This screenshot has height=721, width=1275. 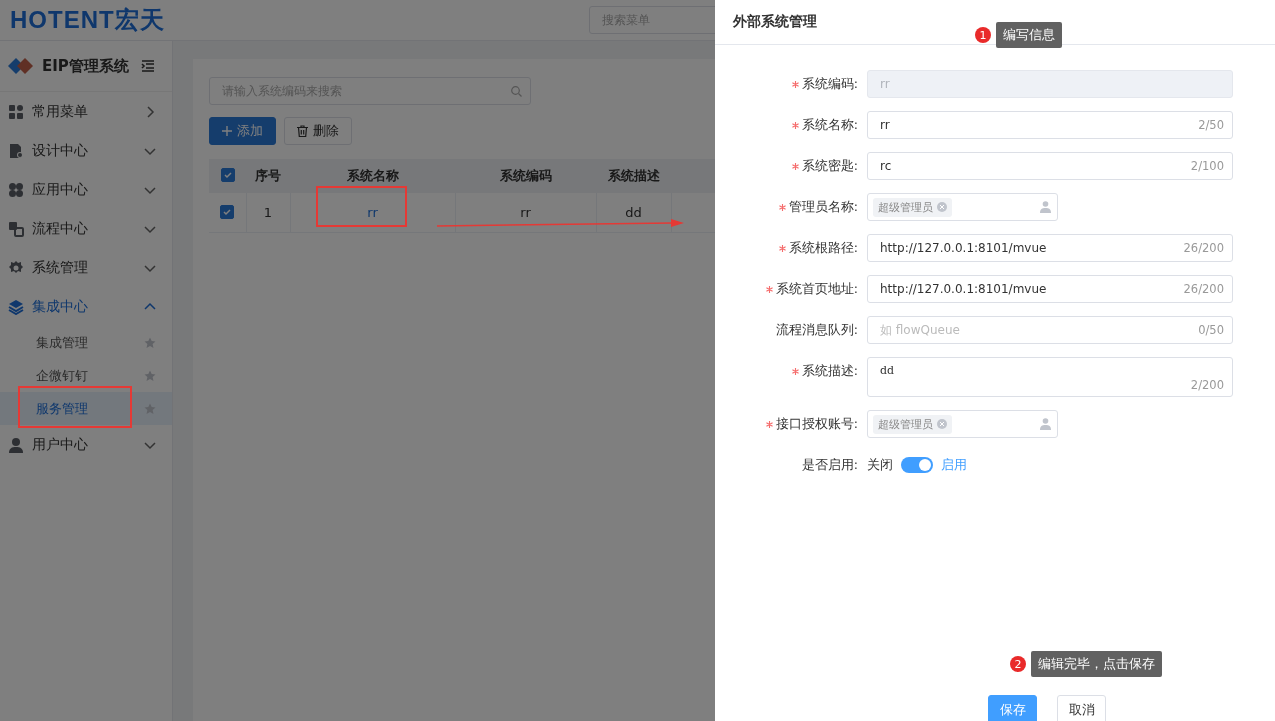 I want to click on column-header: 序号, so click(x=268, y=176).